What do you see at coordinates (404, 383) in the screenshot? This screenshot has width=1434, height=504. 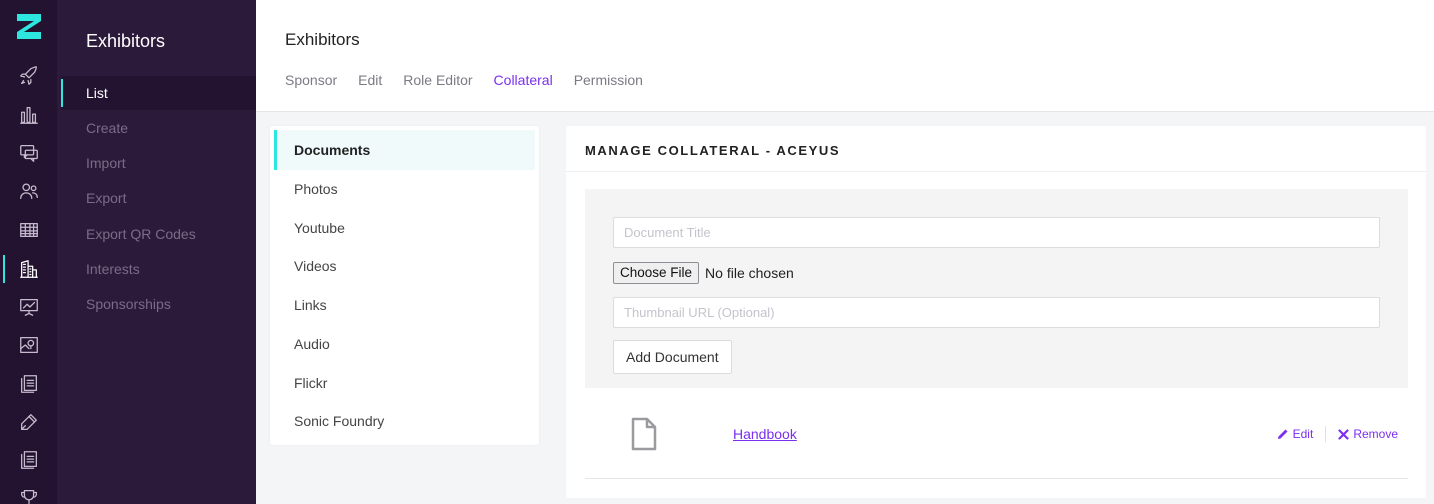 I see `type-item-flickr: Flickr` at bounding box center [404, 383].